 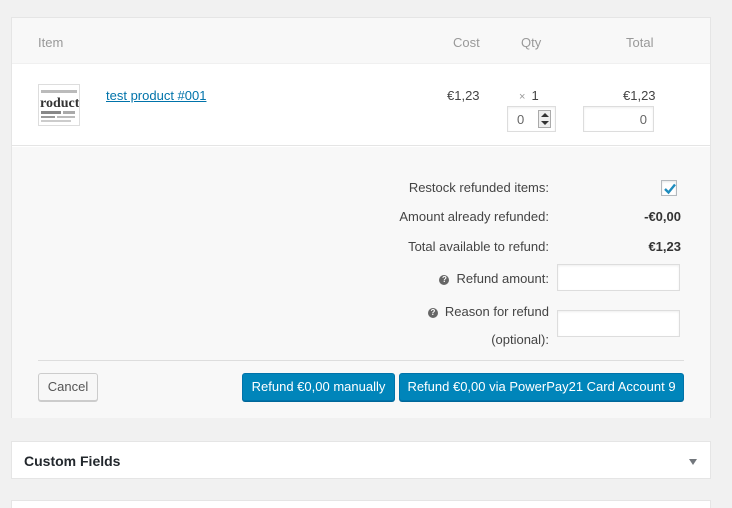 I want to click on svg-text: roduct, so click(x=59, y=103).